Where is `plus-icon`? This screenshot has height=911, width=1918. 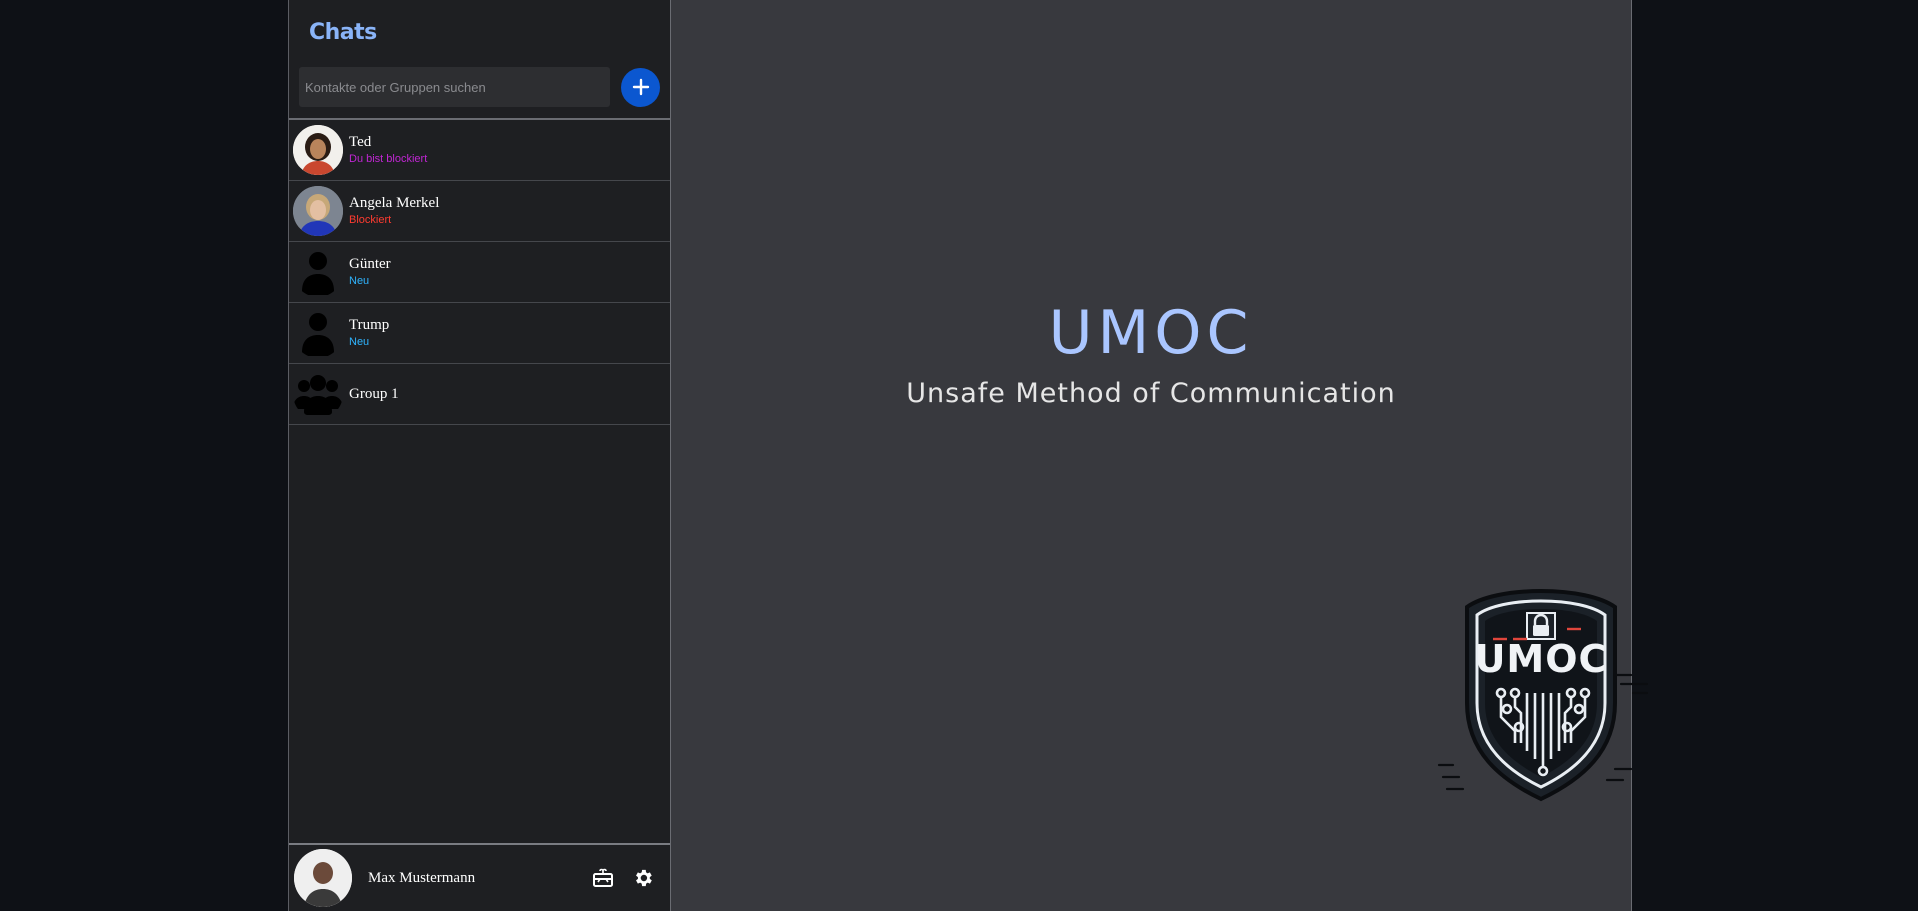
plus-icon is located at coordinates (640, 87).